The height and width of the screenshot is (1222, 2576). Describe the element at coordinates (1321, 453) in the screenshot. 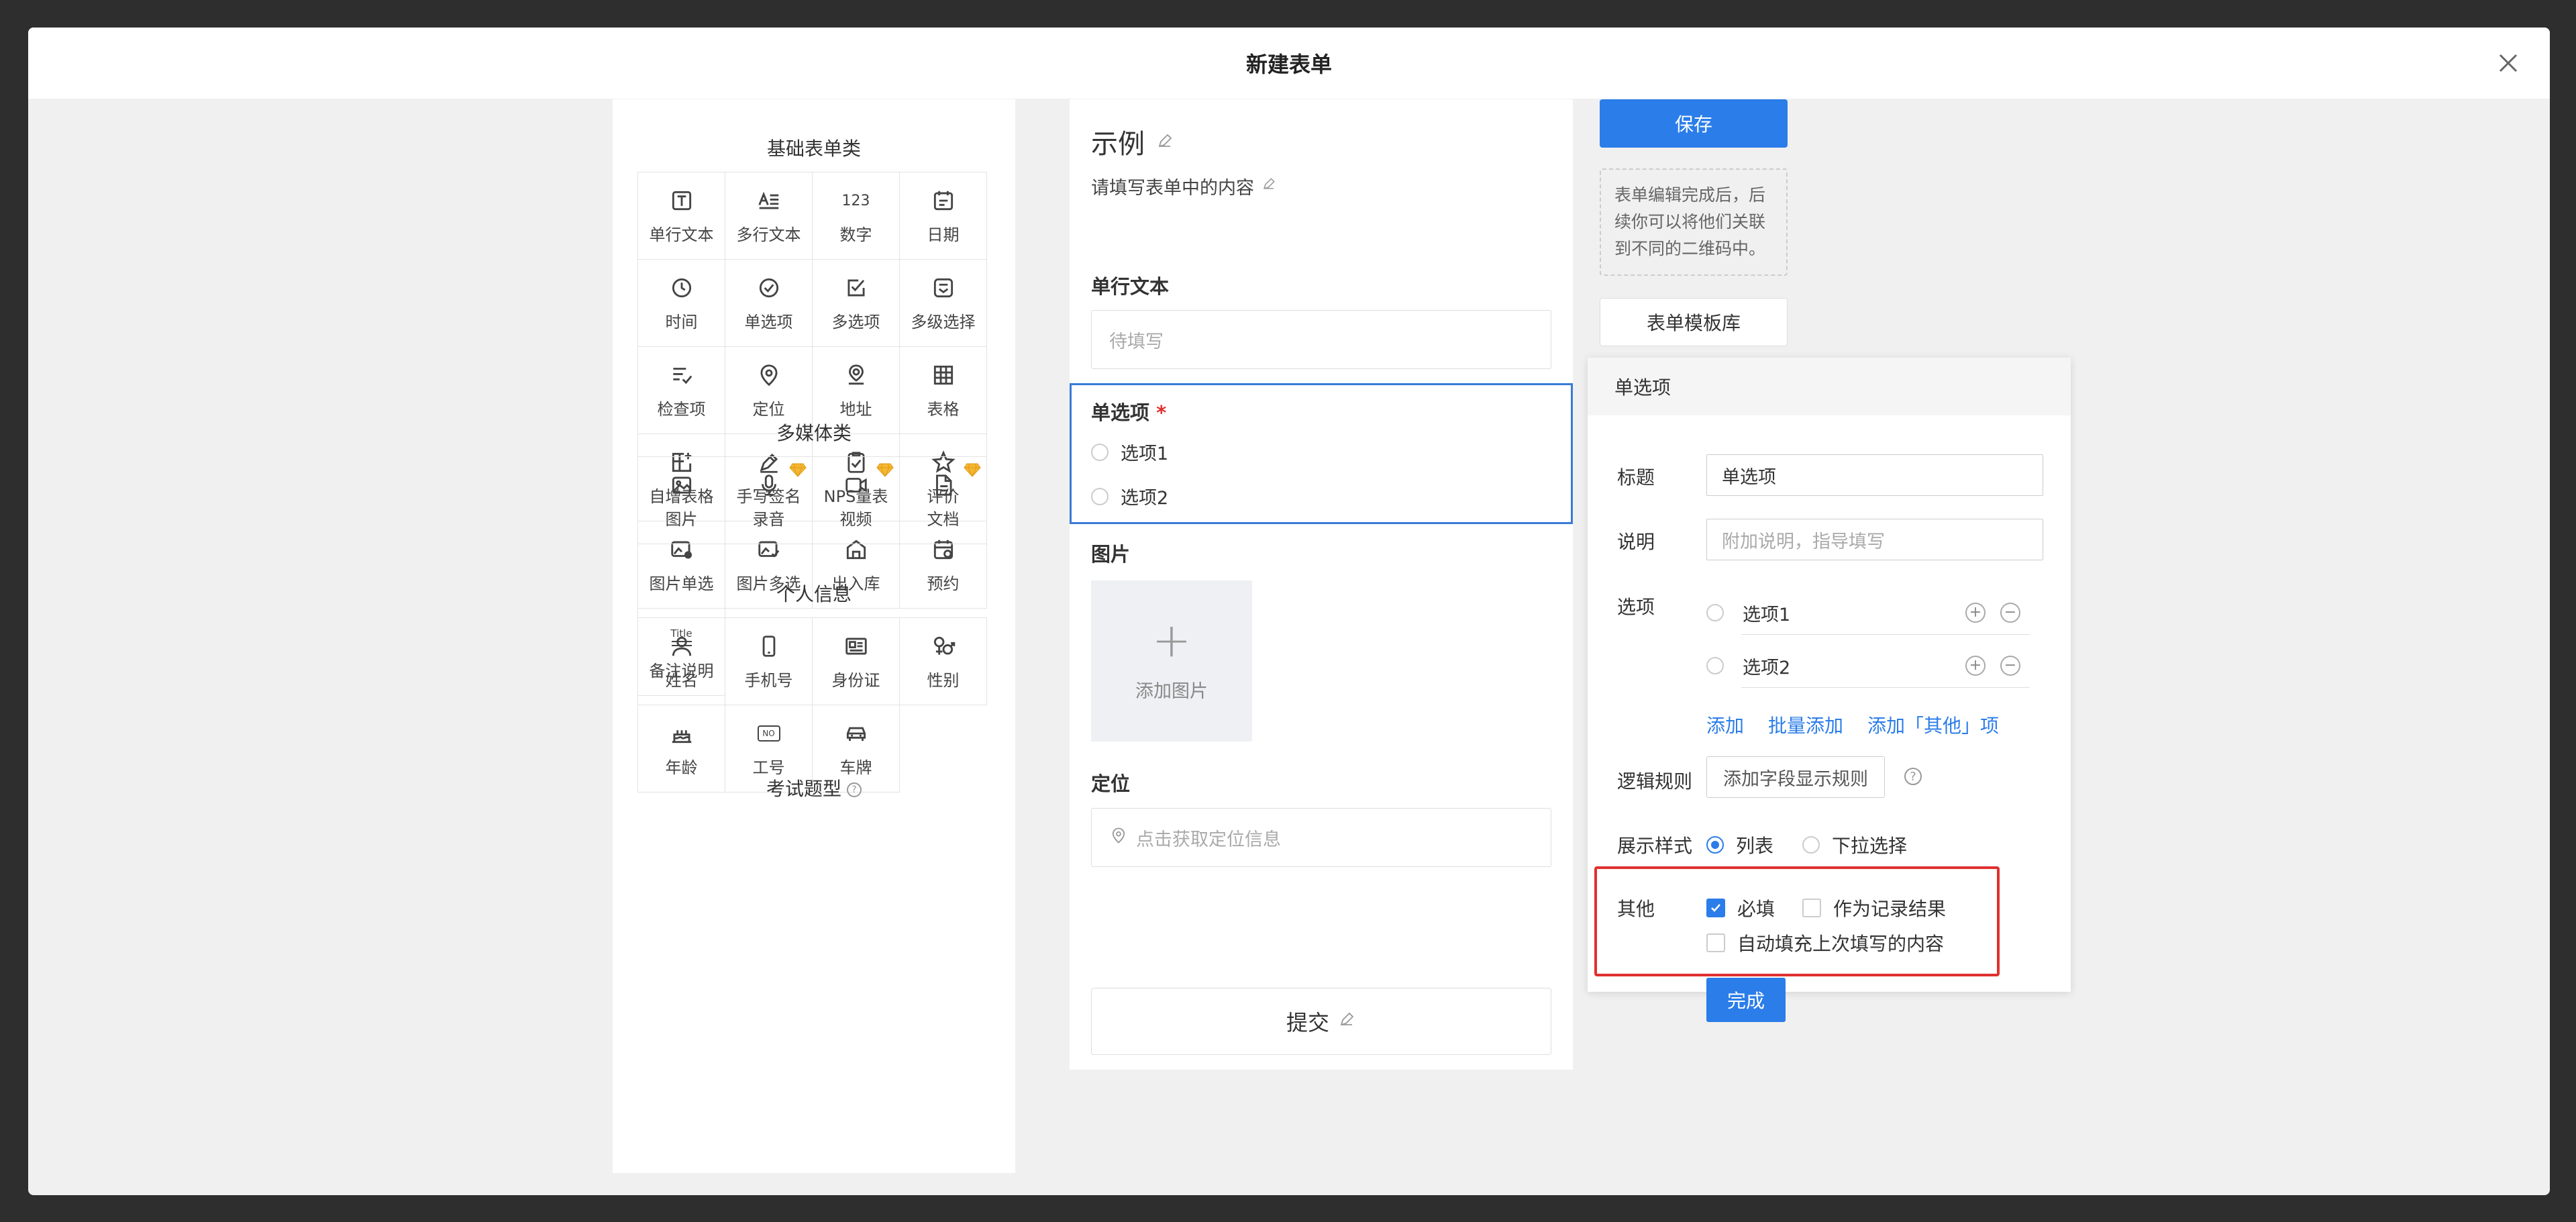

I see `radio-field-selected: 单选项 * 选项1 选项2` at that location.